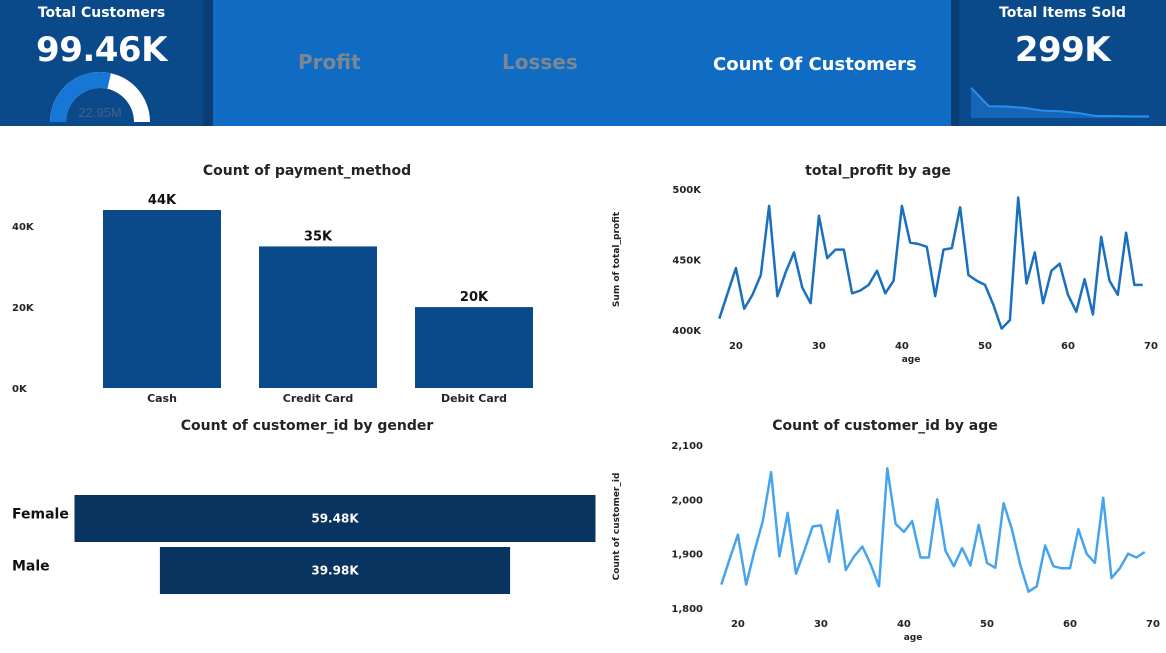 The height and width of the screenshot is (653, 1166). Describe the element at coordinates (617, 527) in the screenshot. I see `y-axis-title: Count of customer_id` at that location.